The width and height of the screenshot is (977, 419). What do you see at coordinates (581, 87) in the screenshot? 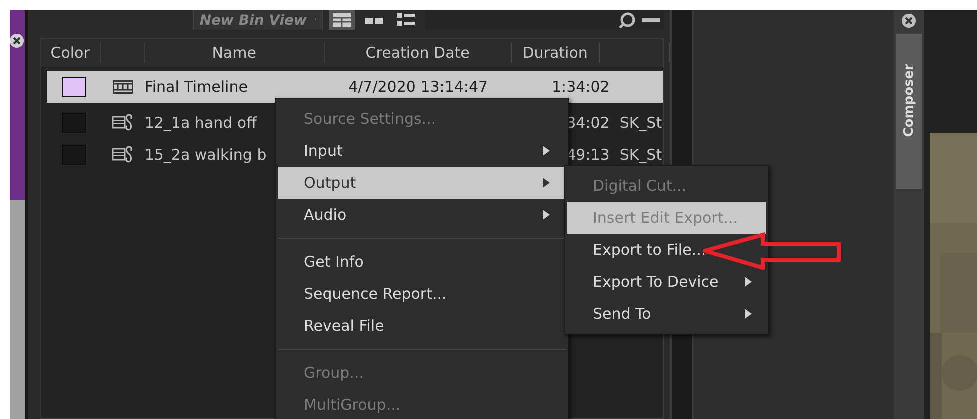
I see `duration: 1:34:02` at bounding box center [581, 87].